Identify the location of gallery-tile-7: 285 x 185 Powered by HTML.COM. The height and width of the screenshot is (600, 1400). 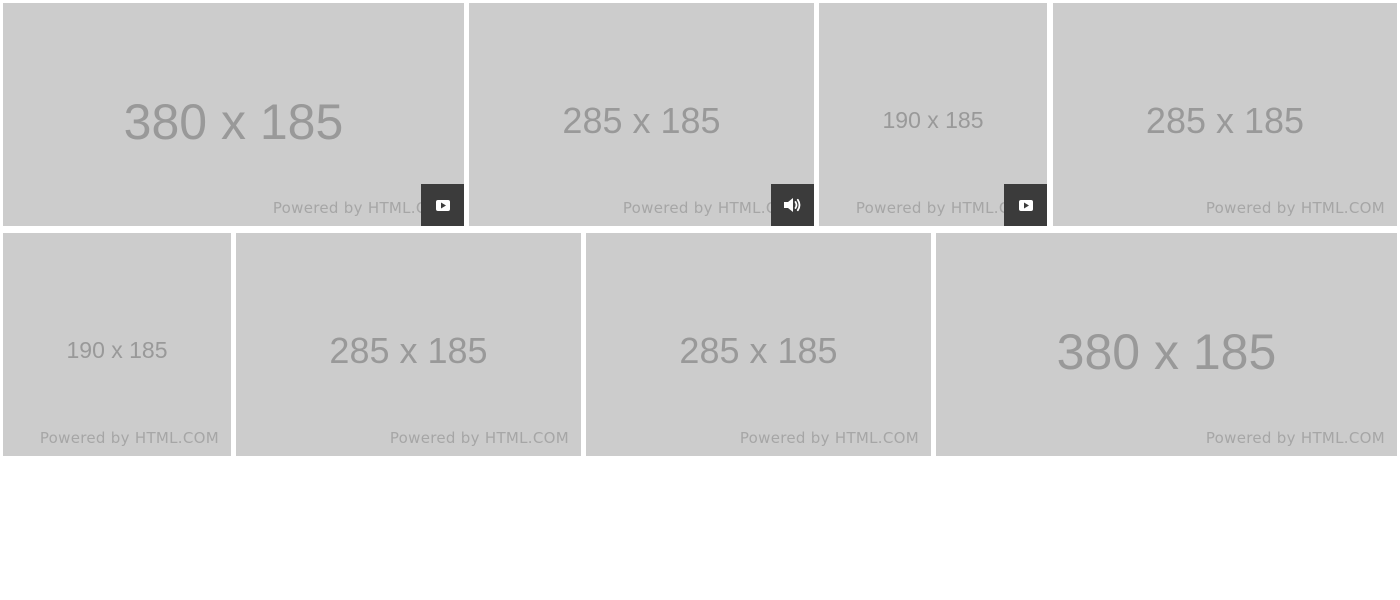
(758, 344).